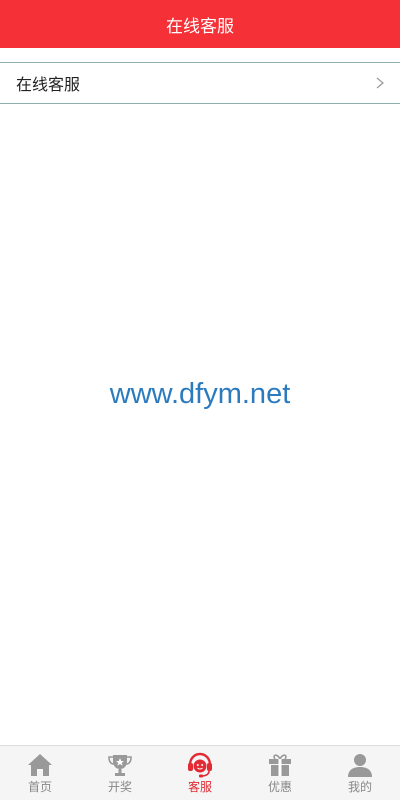  Describe the element at coordinates (39, 787) in the screenshot. I see `tab-home-label: 首页` at that location.